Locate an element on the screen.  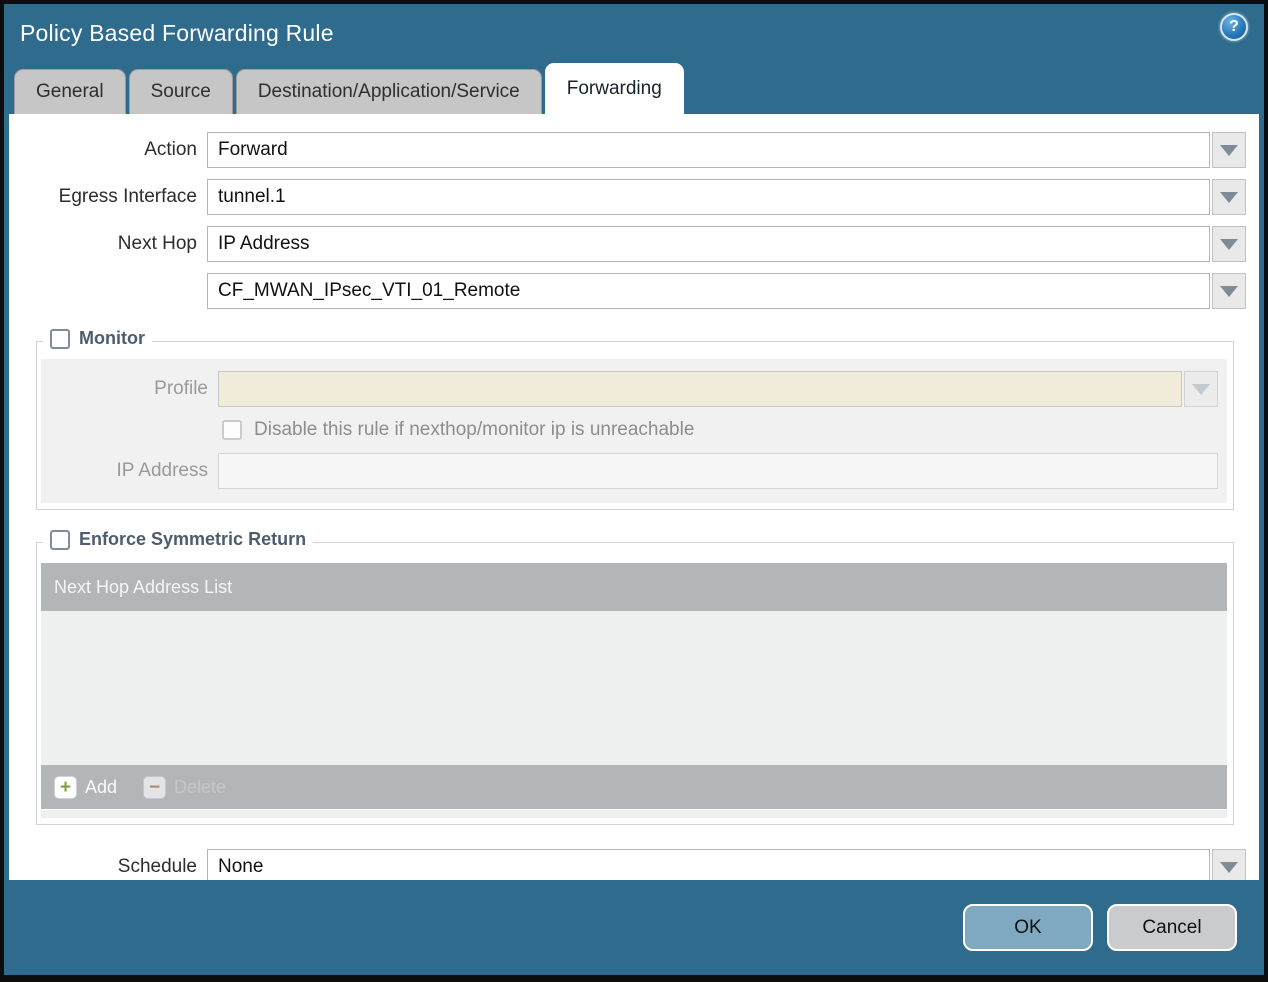
delete-button-label: Delete is located at coordinates (200, 786).